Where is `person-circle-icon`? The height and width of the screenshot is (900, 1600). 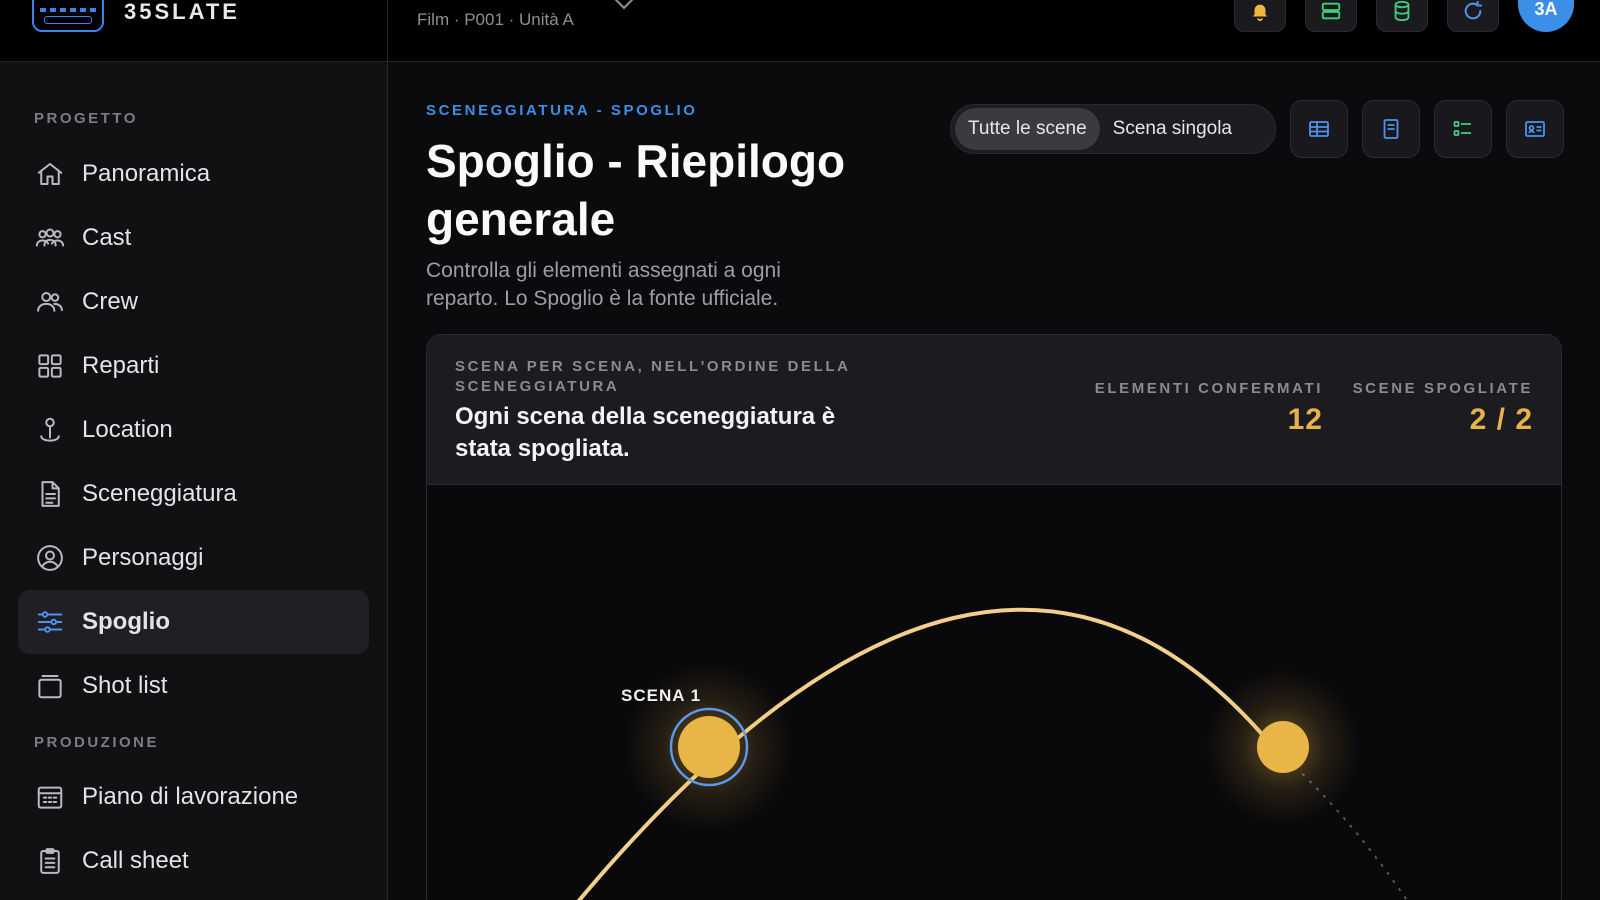
person-circle-icon is located at coordinates (50, 558).